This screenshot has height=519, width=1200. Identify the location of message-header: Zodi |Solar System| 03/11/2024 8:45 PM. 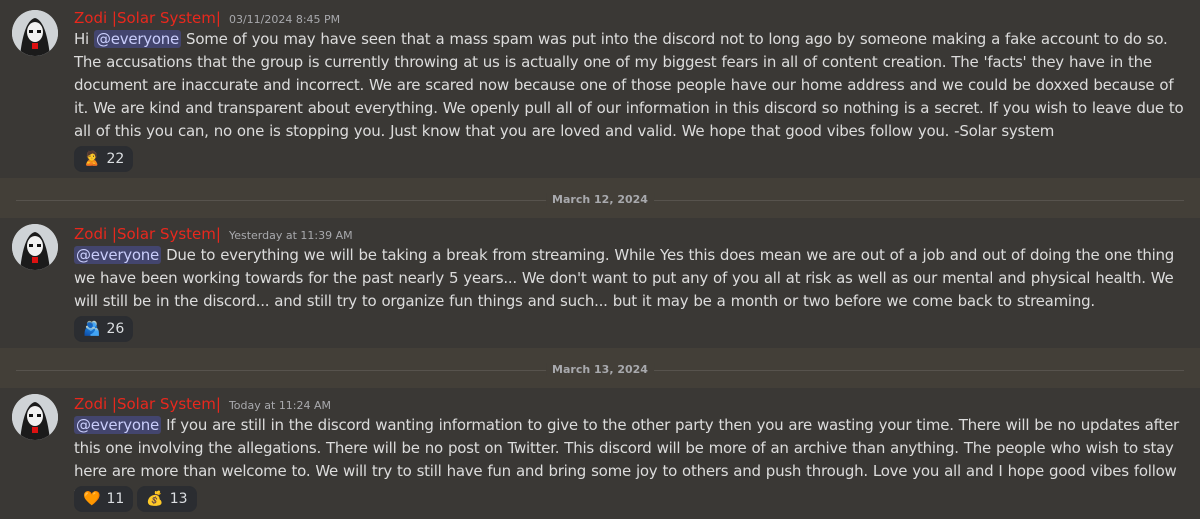
(207, 17).